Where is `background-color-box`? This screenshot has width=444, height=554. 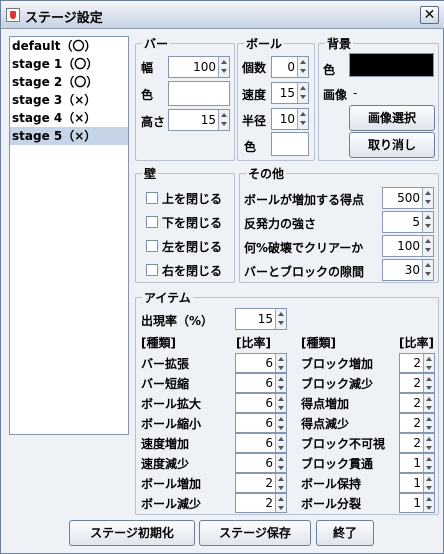 background-color-box is located at coordinates (391, 65).